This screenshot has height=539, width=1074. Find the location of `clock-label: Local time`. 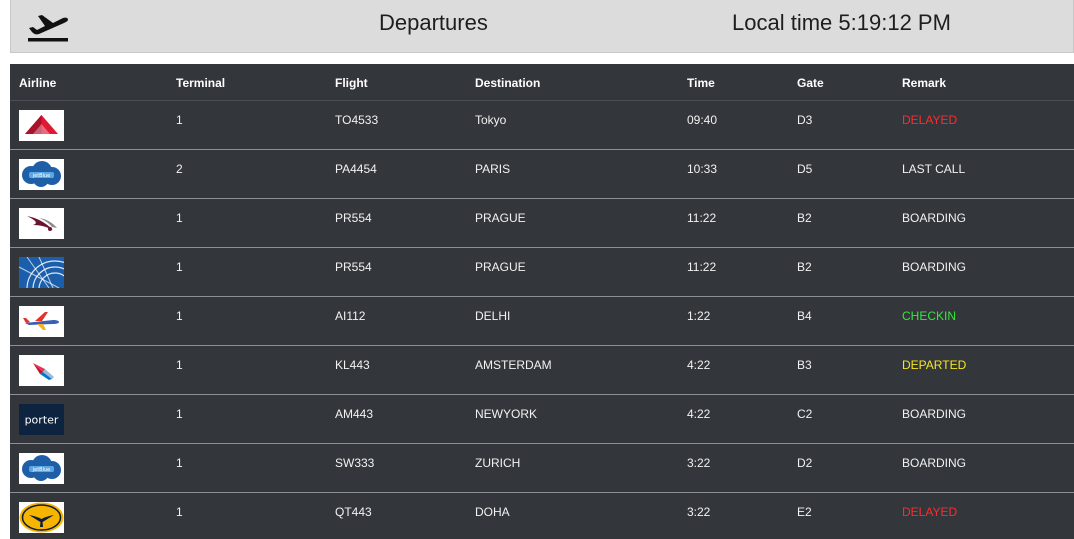

clock-label: Local time is located at coordinates (782, 22).